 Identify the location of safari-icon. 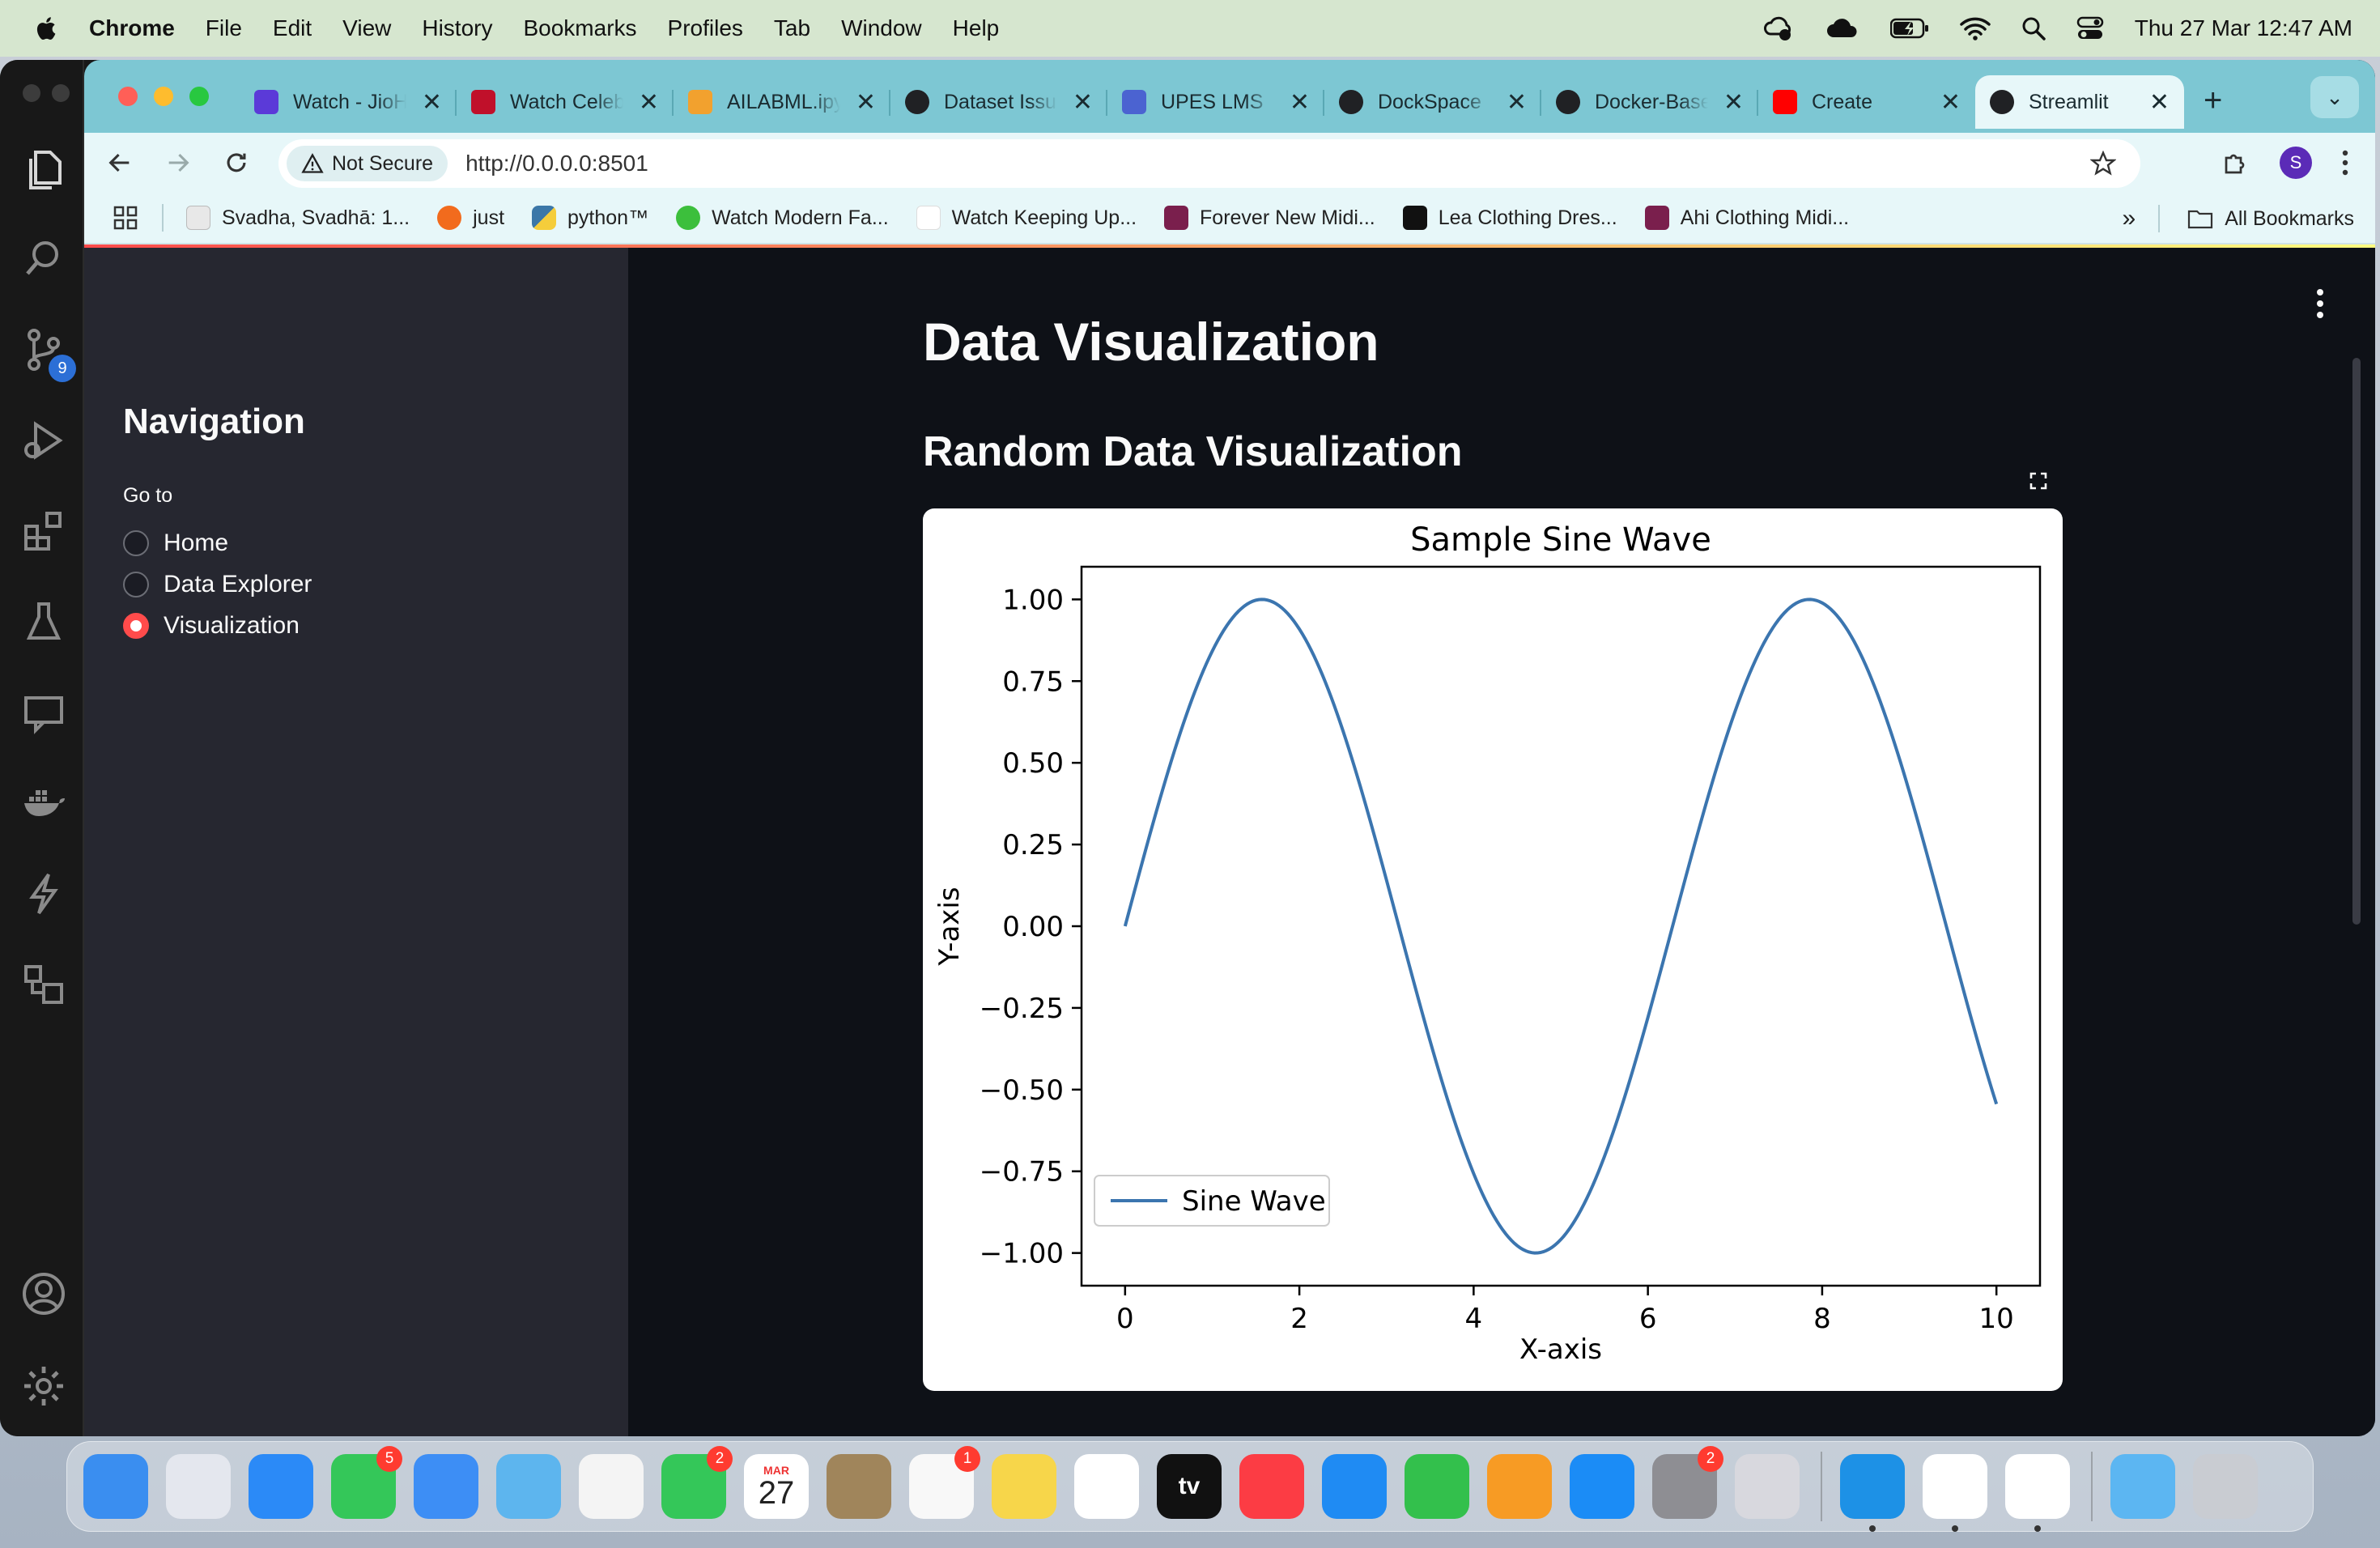
(281, 1486).